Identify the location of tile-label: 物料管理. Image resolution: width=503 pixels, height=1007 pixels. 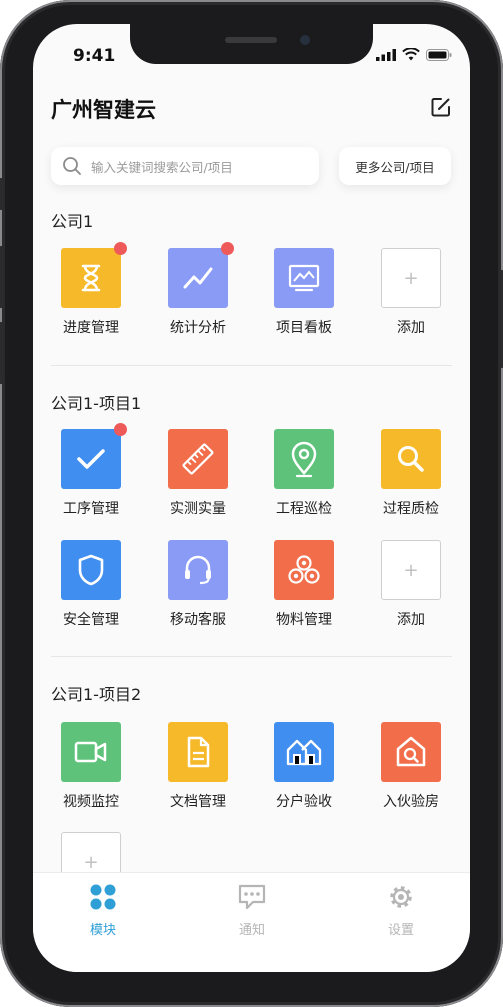
(304, 620).